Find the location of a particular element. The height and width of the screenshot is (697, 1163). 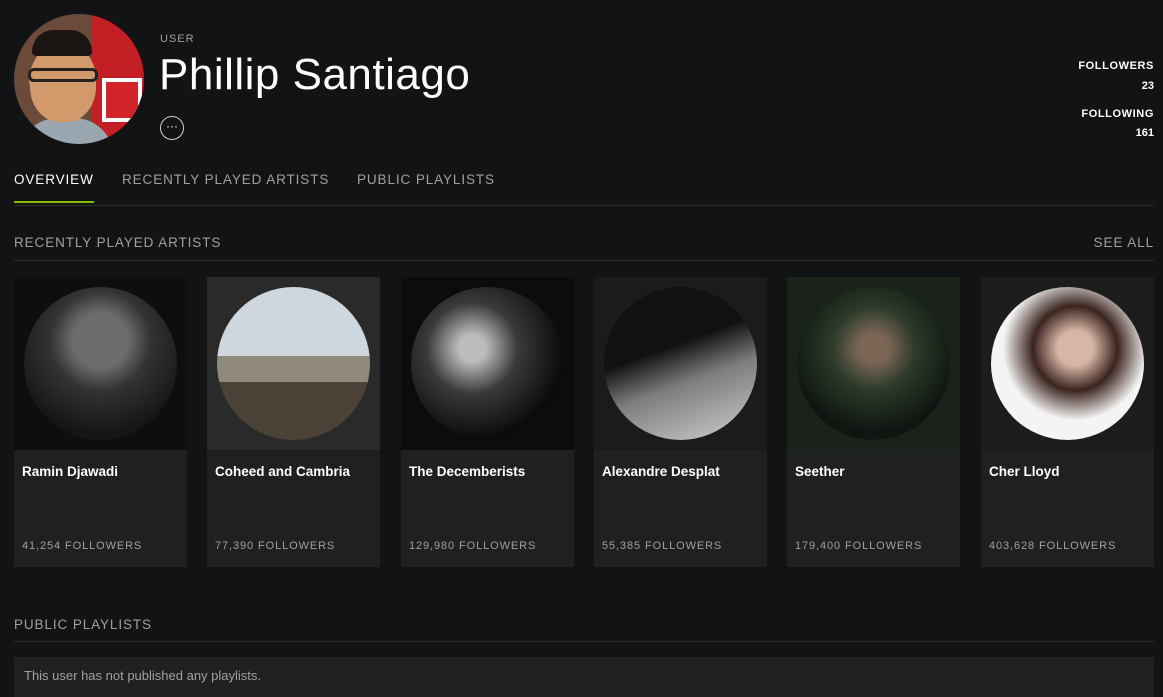

followers-count: 23 is located at coordinates (1148, 86).